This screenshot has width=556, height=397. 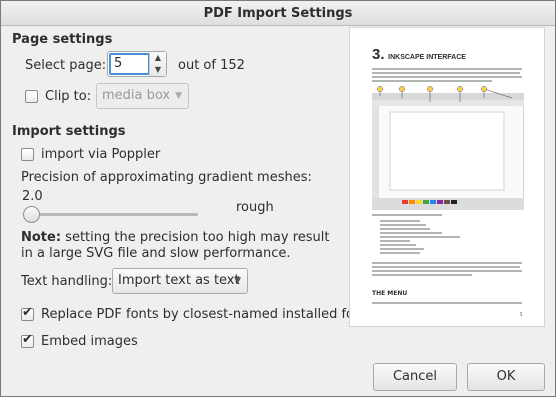 I want to click on replace-fonts-checkbox: ✔, so click(x=27, y=313).